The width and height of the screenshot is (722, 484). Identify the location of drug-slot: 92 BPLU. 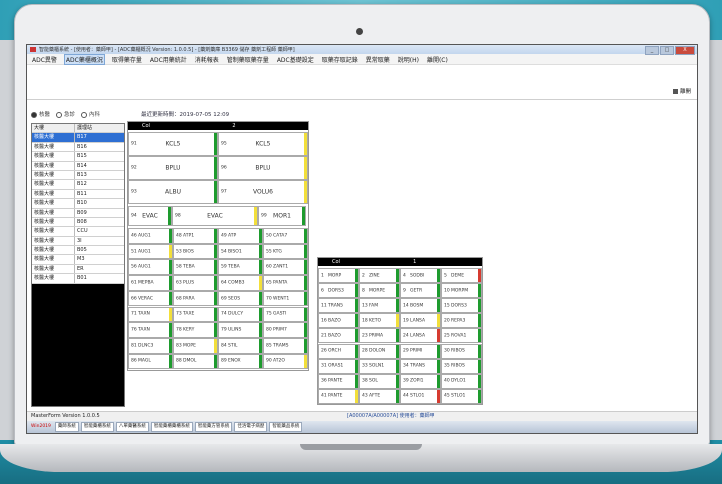
(173, 168).